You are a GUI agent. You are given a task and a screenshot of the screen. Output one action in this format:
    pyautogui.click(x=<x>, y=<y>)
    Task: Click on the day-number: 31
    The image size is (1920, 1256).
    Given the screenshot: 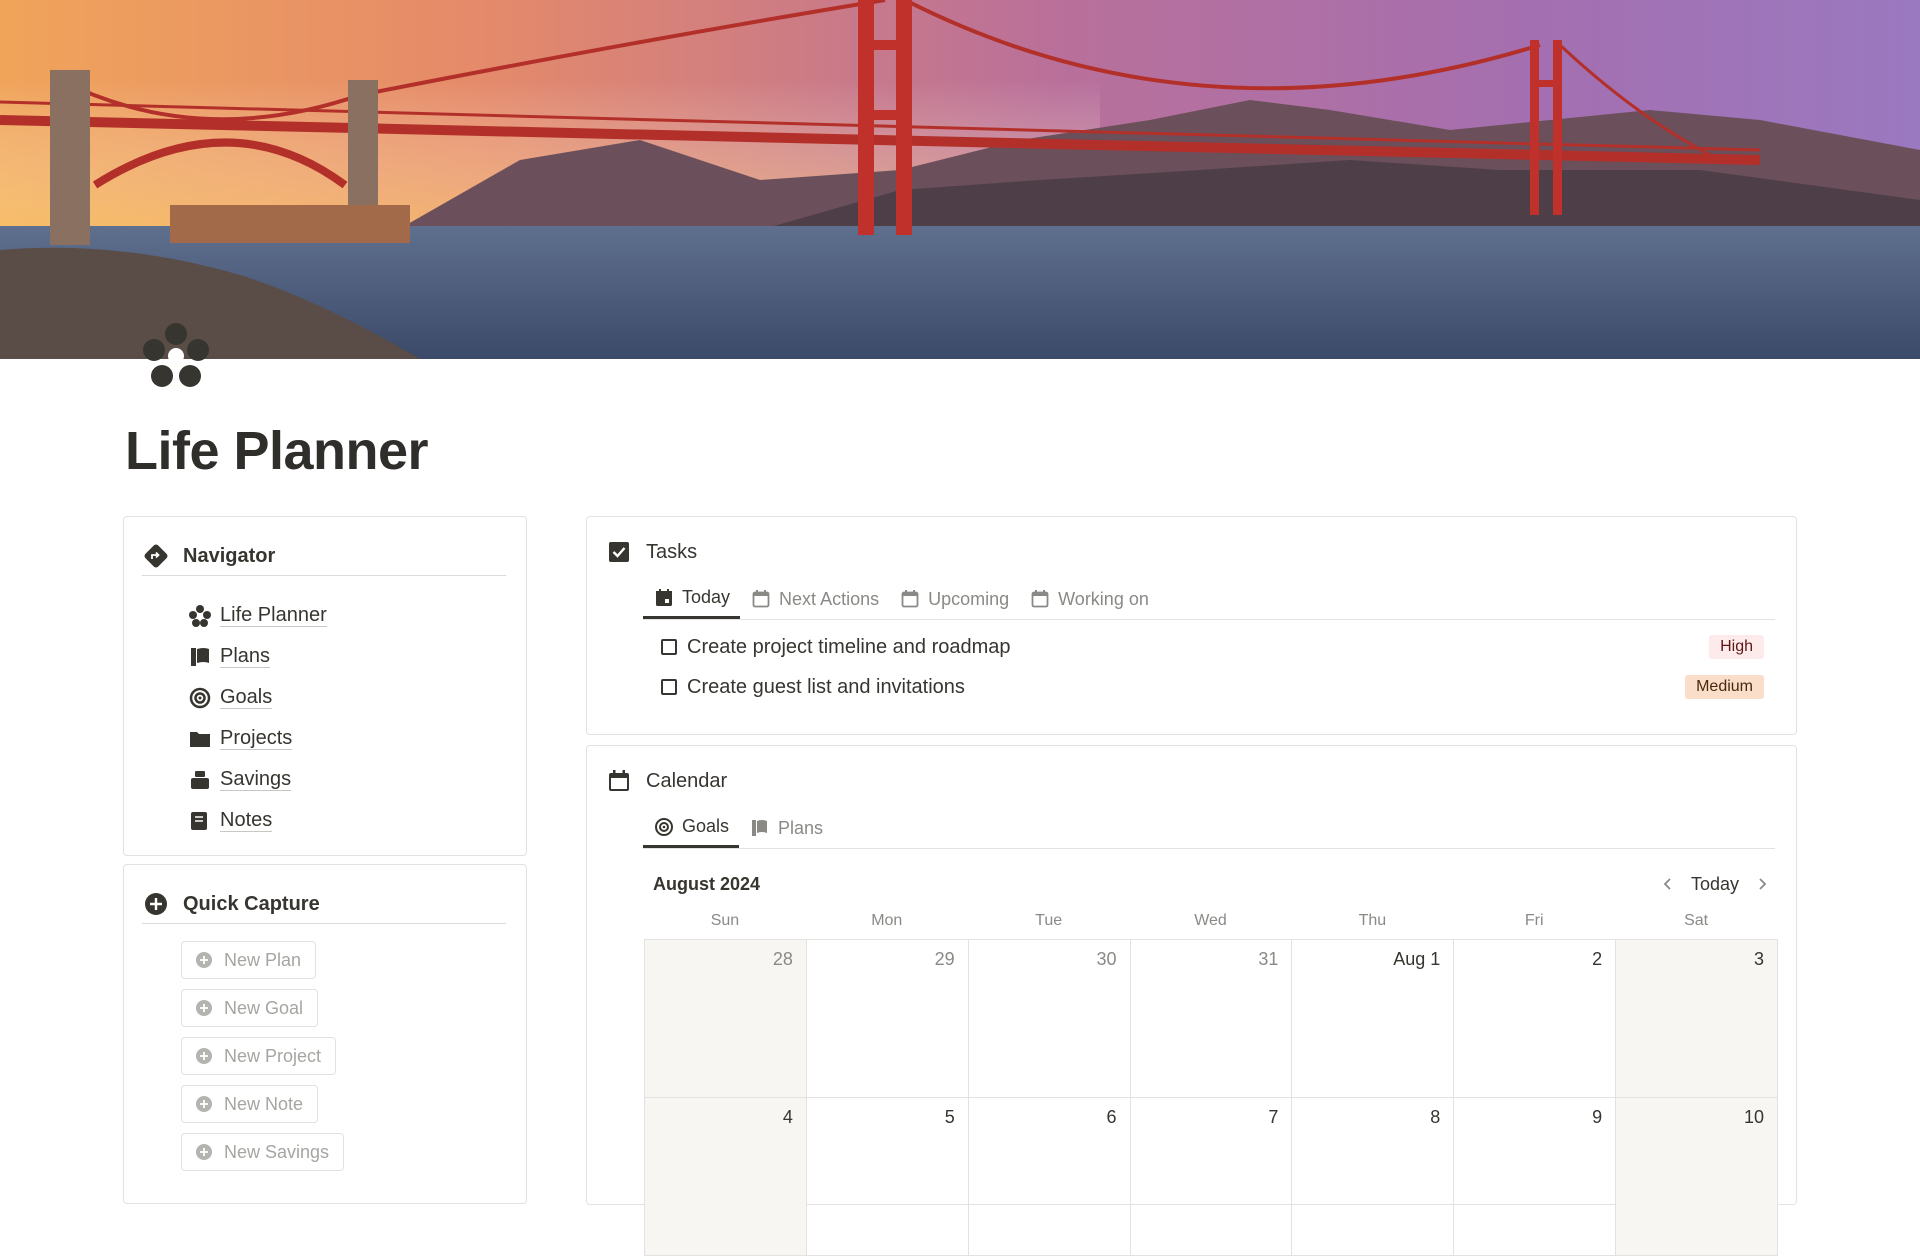 What is the action you would take?
    pyautogui.click(x=1268, y=959)
    